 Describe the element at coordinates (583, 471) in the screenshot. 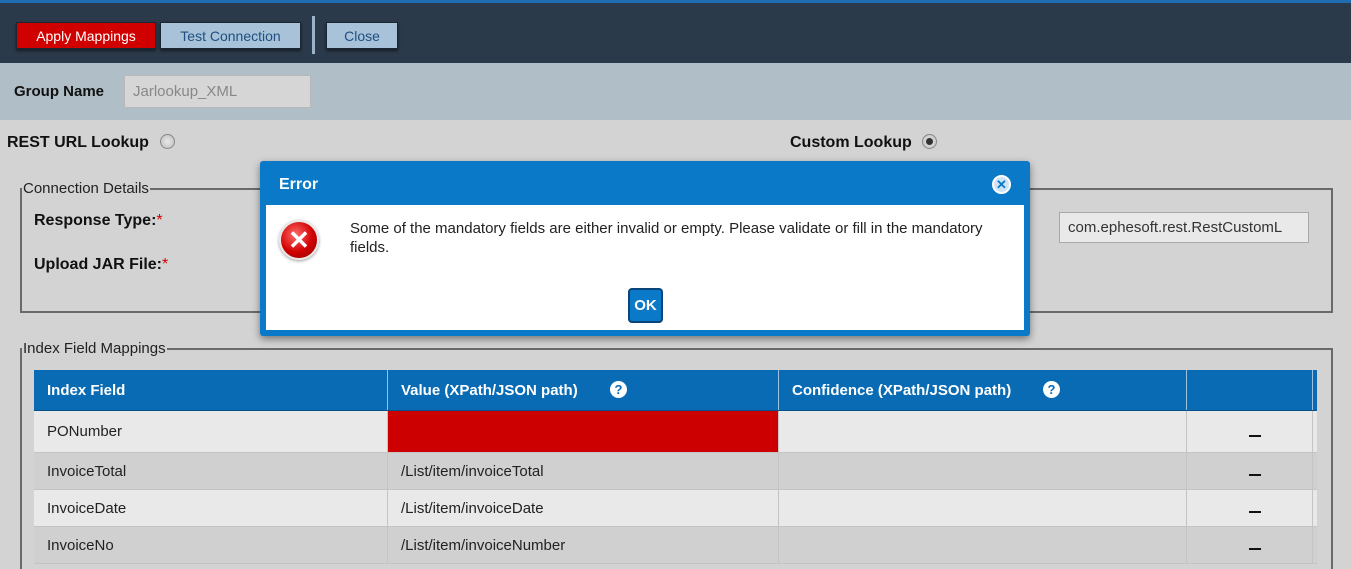

I see `value-cell: /List/item/invoiceTotal` at that location.